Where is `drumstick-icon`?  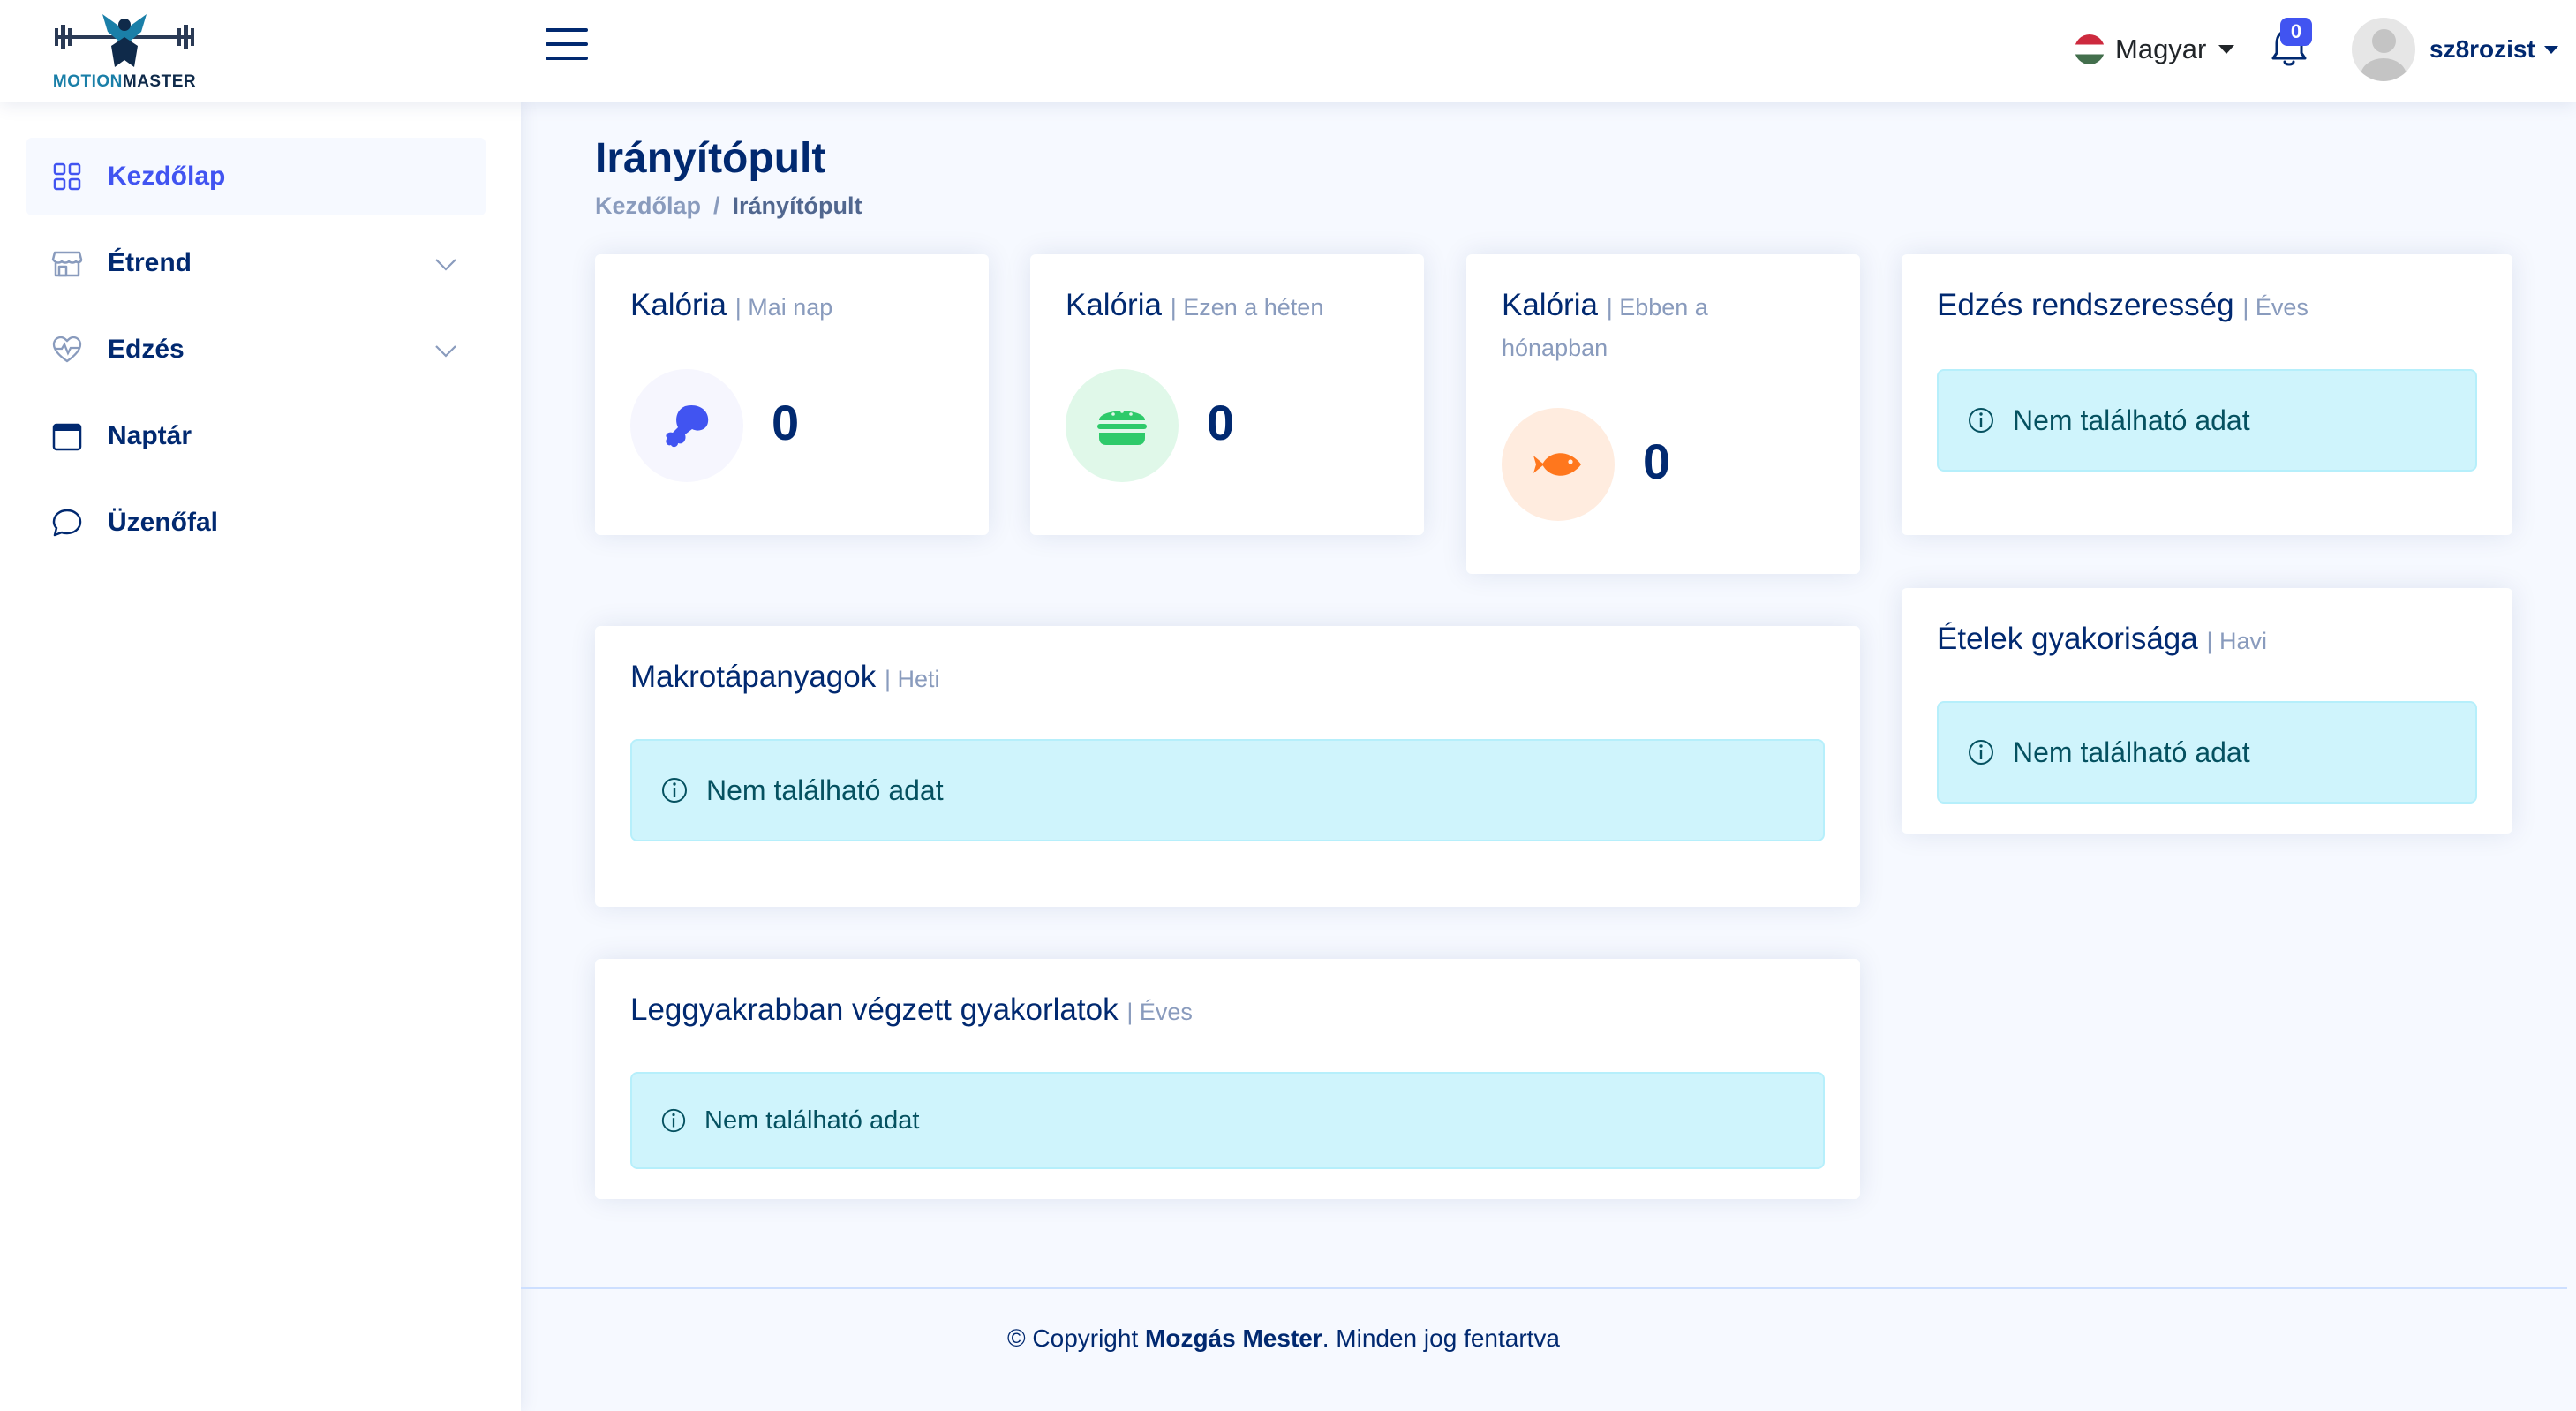
drumstick-icon is located at coordinates (688, 426).